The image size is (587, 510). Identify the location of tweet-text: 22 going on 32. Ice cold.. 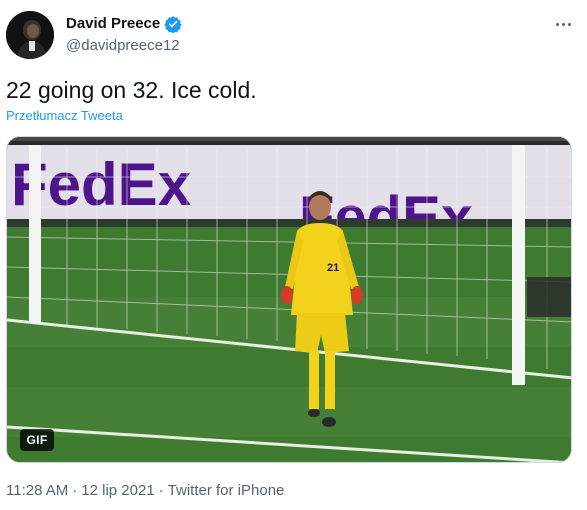
(131, 90).